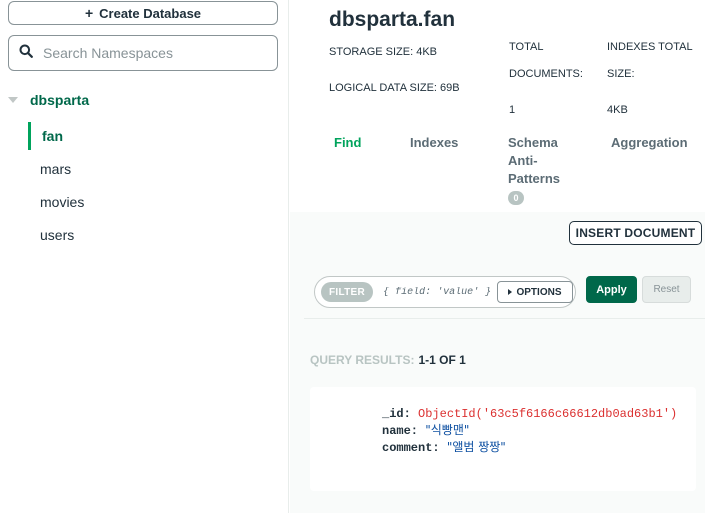  I want to click on field-key: name:, so click(400, 431).